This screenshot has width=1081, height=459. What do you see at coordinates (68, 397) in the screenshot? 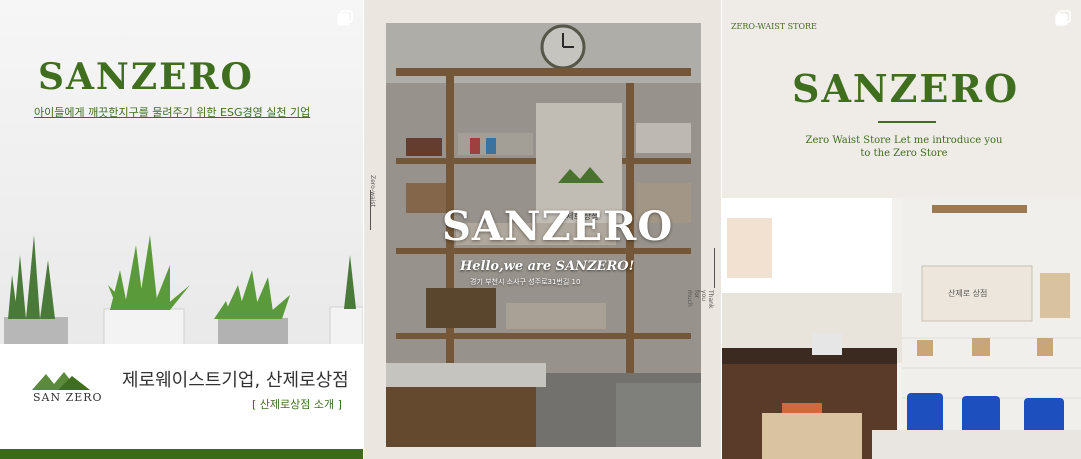
I see `logo-text: SAN ZERO` at bounding box center [68, 397].